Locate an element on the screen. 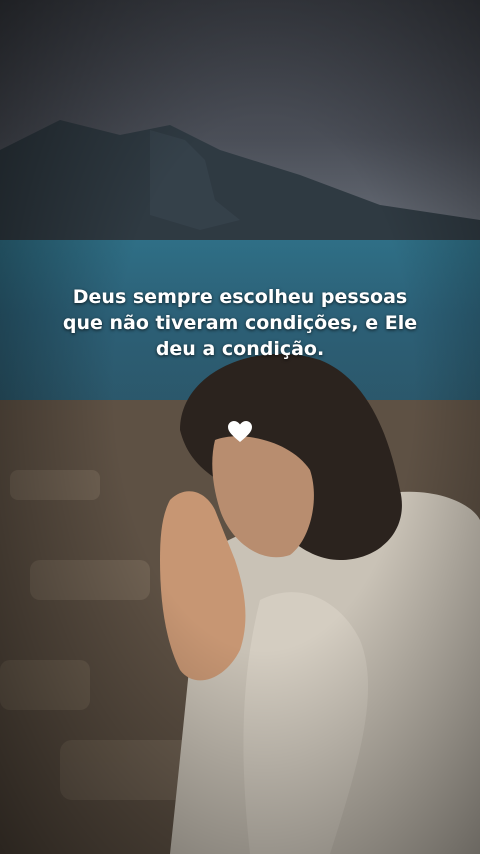 The width and height of the screenshot is (480, 854). white-heart-icon is located at coordinates (240, 434).